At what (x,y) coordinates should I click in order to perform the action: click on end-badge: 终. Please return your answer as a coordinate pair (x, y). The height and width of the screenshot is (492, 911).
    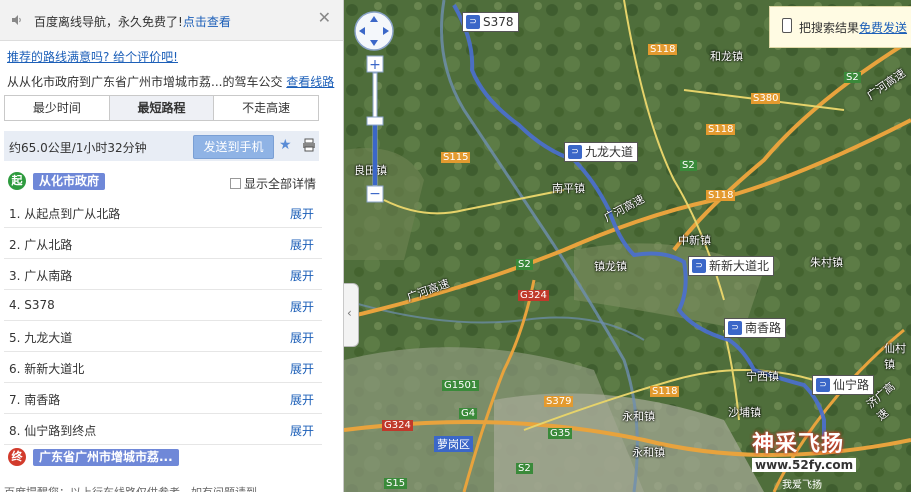
    Looking at the image, I should click on (17, 457).